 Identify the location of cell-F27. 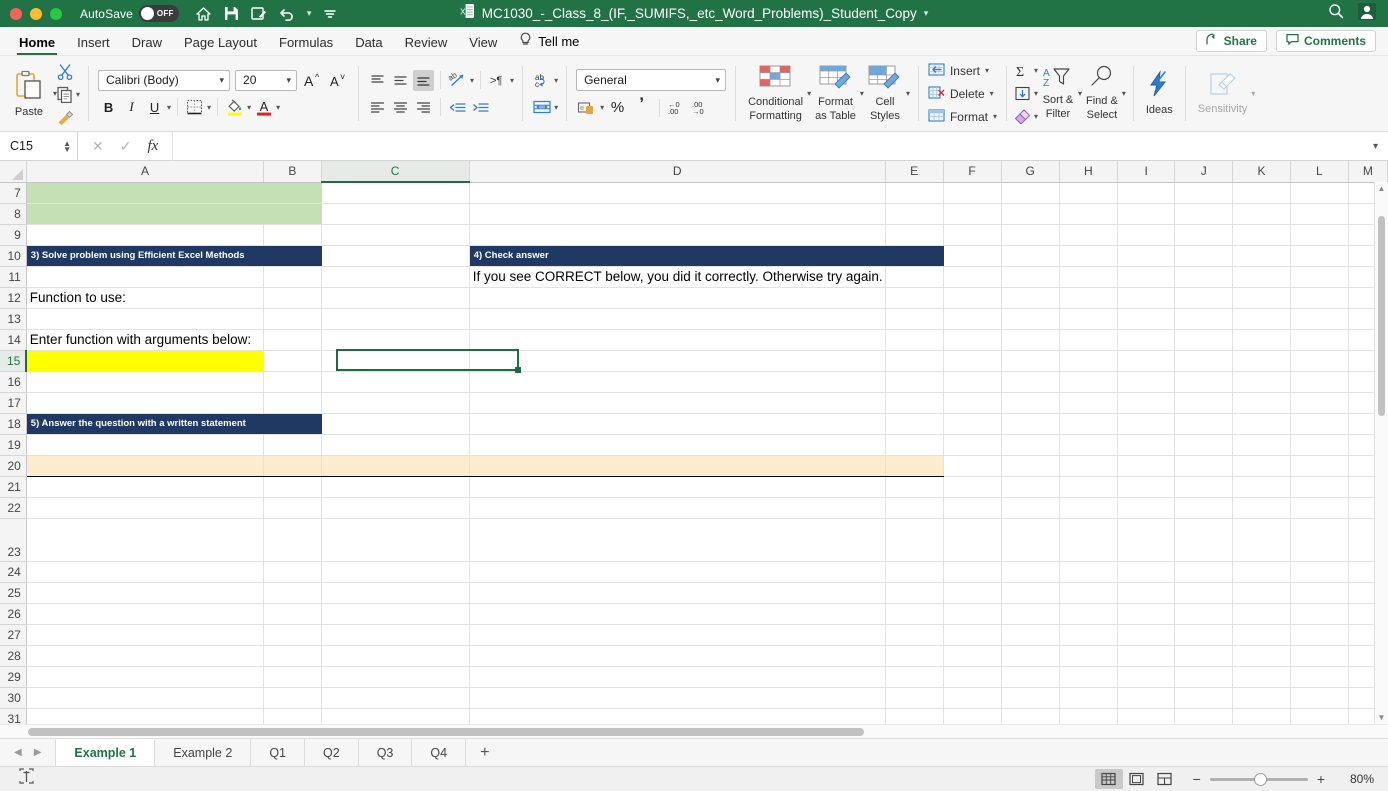
(972, 635).